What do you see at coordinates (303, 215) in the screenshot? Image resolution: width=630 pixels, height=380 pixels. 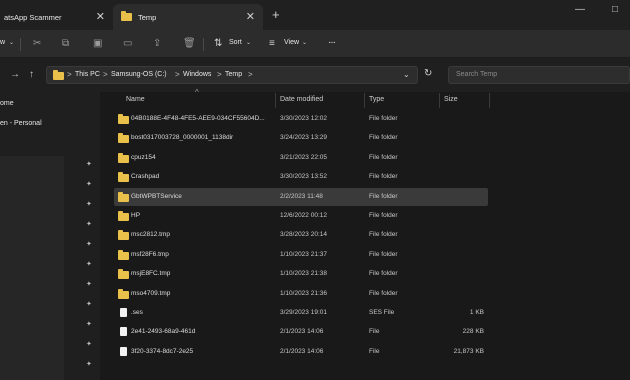 I see `file-date-modified: 12/6/2022 00:12` at bounding box center [303, 215].